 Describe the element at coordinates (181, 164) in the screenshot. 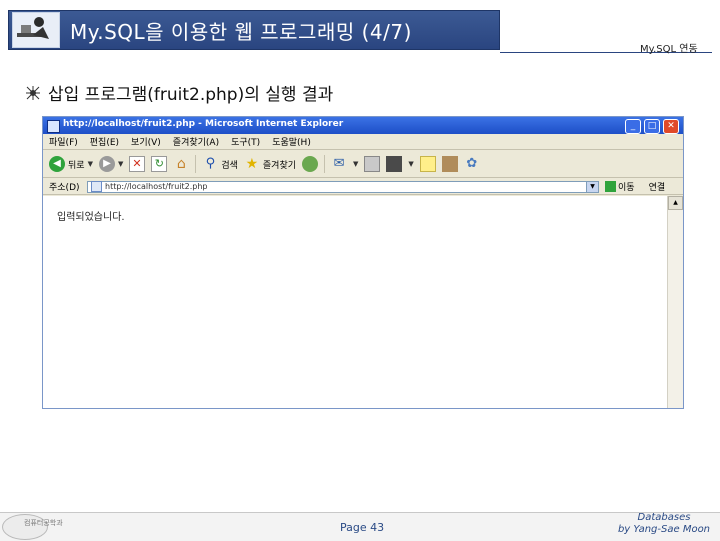

I see `home-icon: ⌂` at that location.